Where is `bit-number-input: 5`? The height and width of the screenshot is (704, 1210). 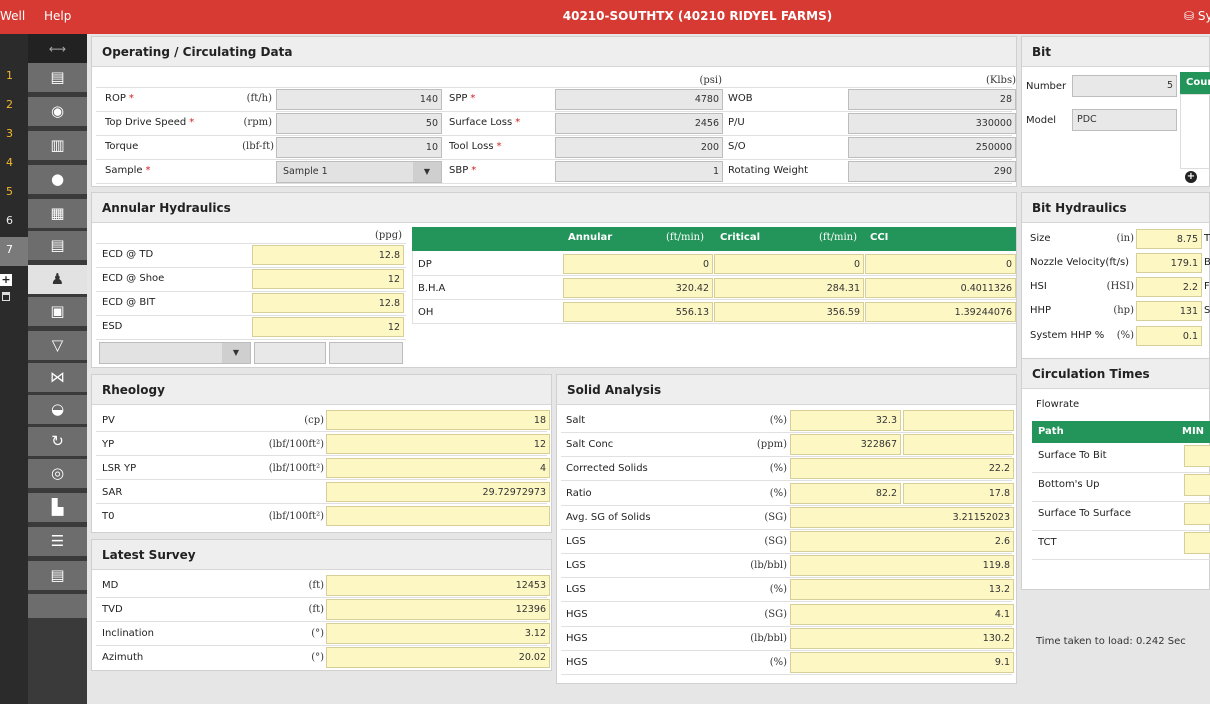
bit-number-input: 5 is located at coordinates (1124, 86).